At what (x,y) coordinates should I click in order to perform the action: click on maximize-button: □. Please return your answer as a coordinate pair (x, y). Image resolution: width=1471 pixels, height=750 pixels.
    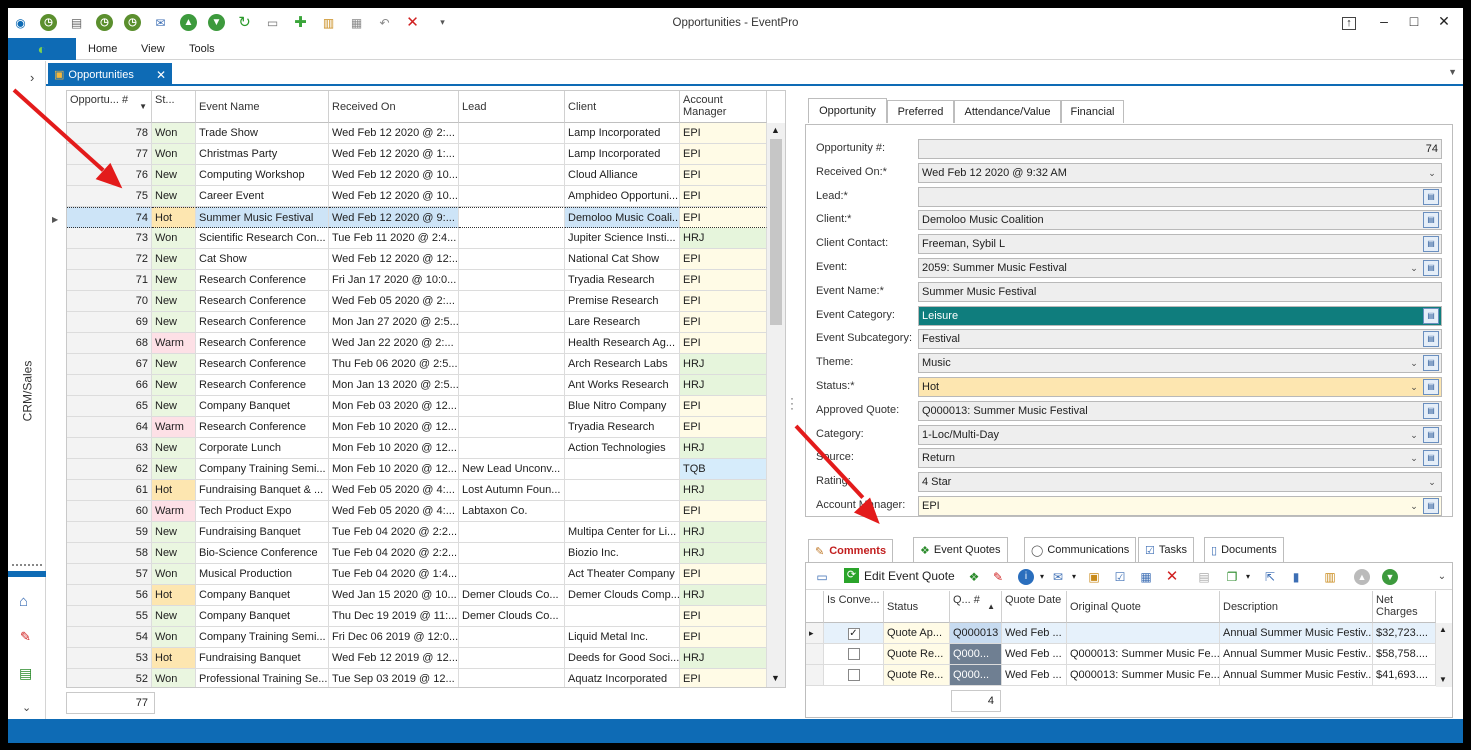
    Looking at the image, I should click on (1414, 22).